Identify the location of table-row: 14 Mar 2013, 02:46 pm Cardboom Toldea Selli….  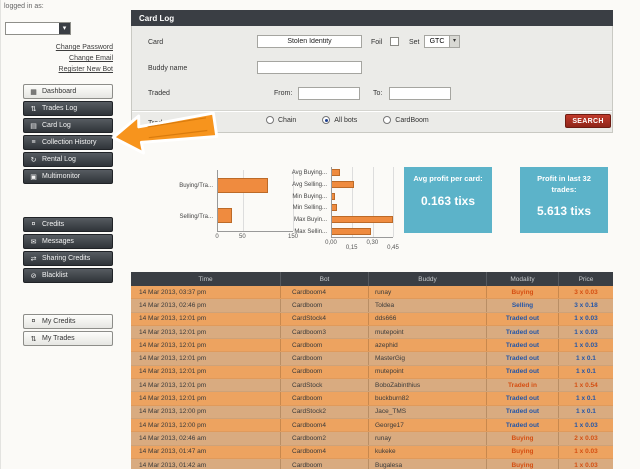
(372, 306).